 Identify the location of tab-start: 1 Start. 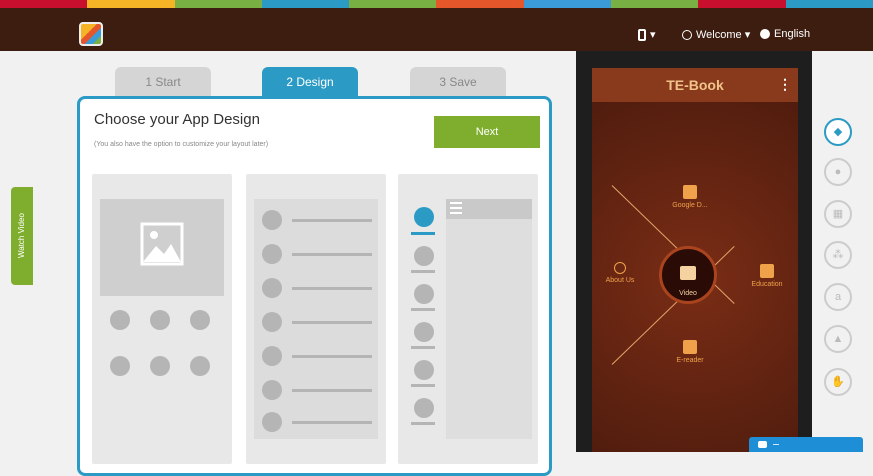
(163, 82).